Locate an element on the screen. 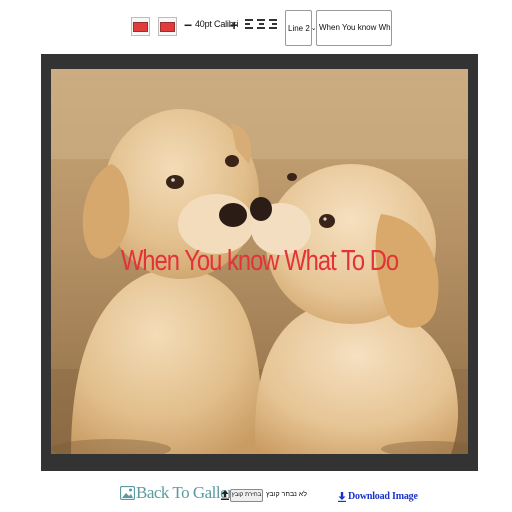  outline-color-button is located at coordinates (167, 26).